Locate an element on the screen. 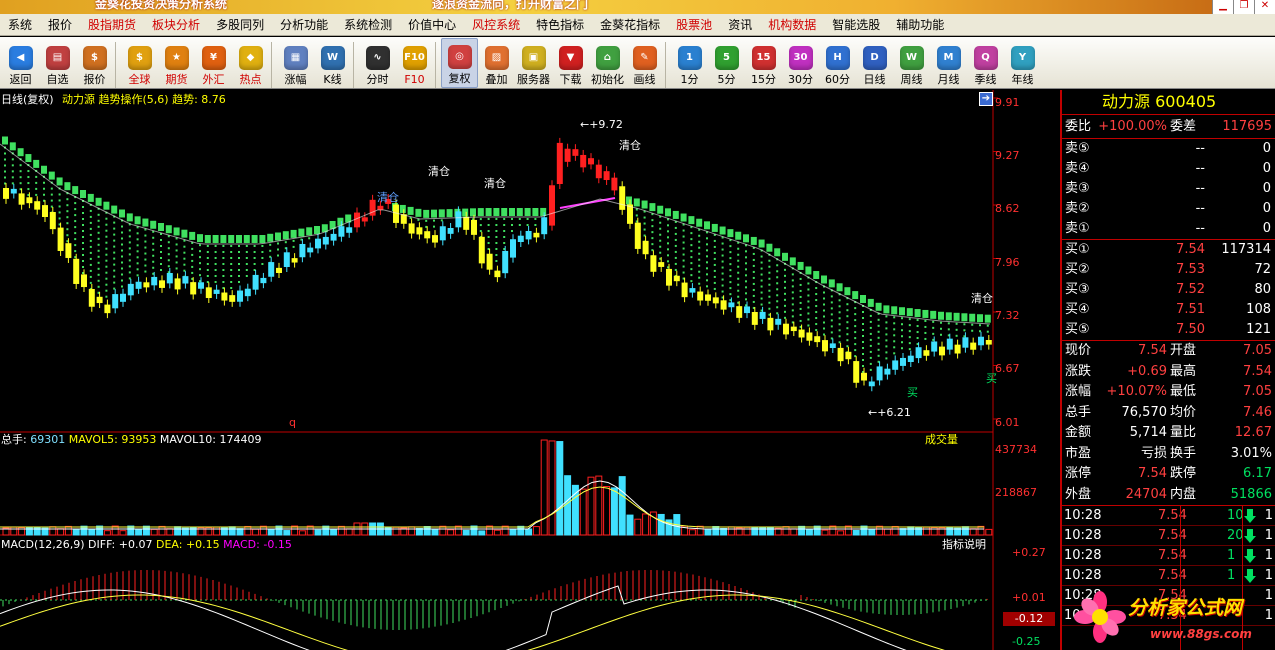 The image size is (1275, 650). toolbar-label: 分时 is located at coordinates (377, 79).